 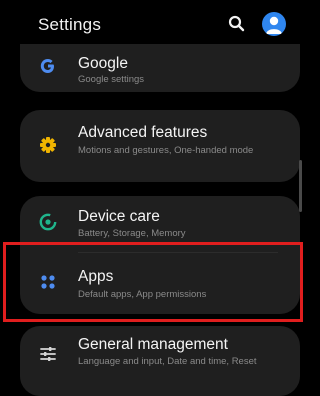 I want to click on account-button, so click(x=274, y=24).